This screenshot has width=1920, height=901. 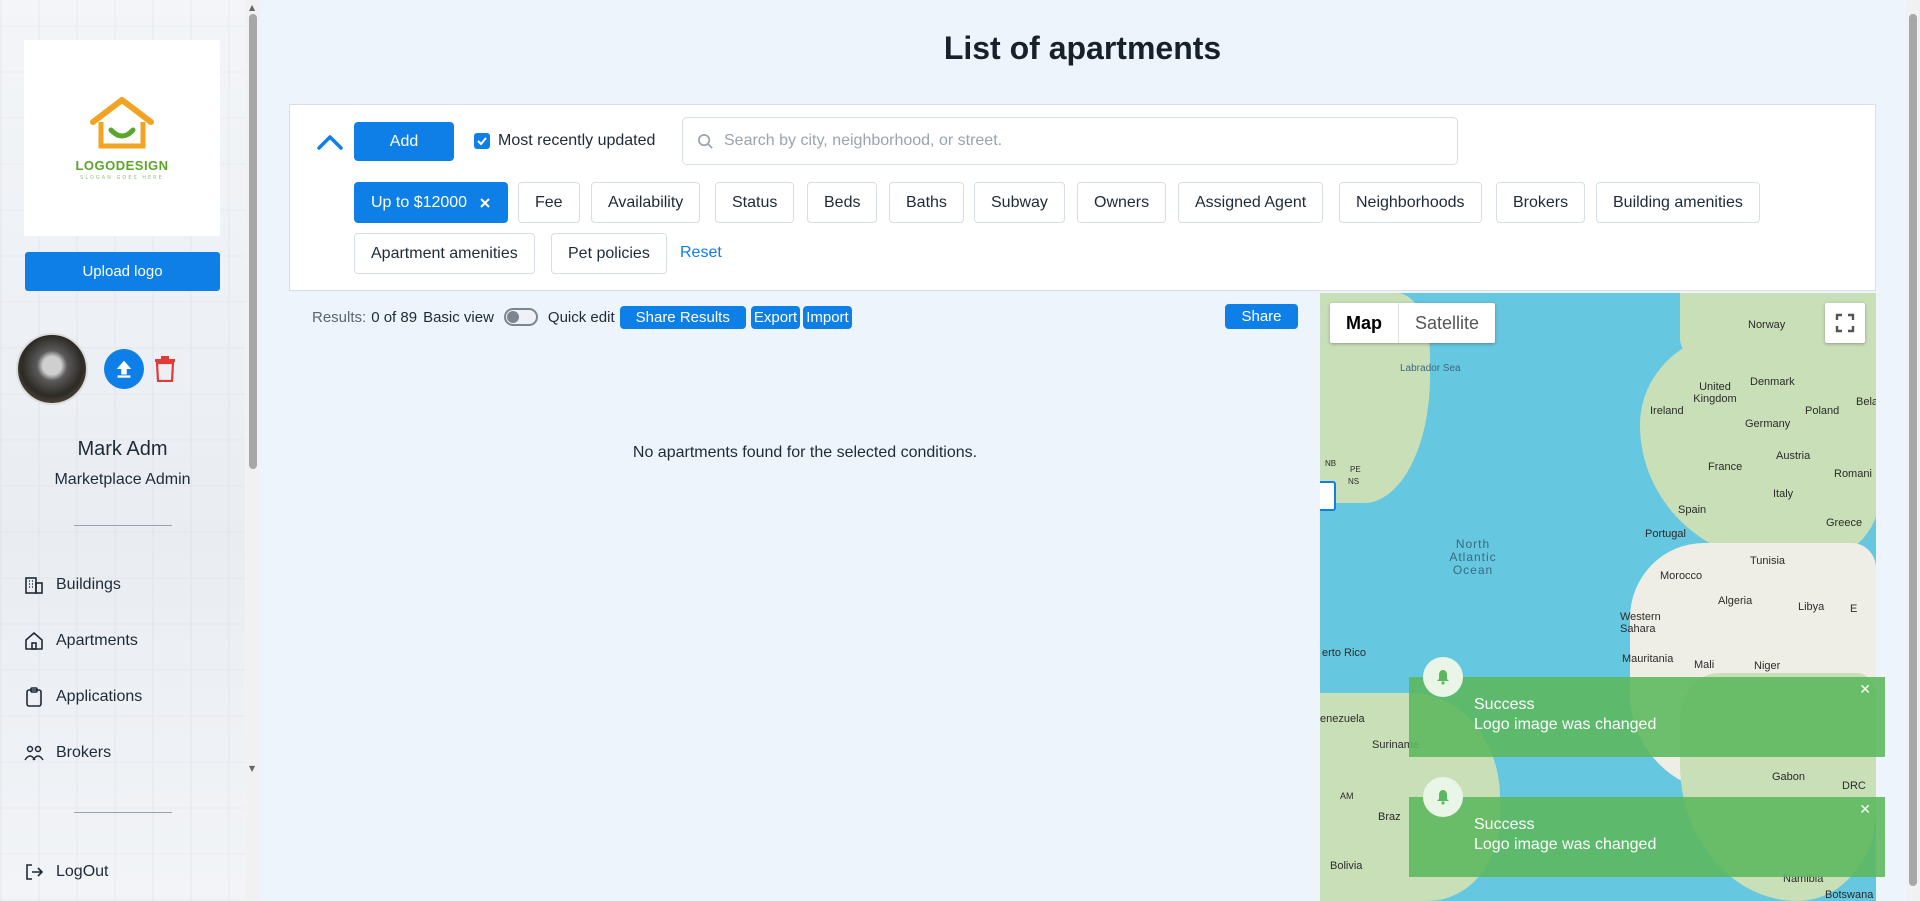 What do you see at coordinates (577, 140) in the screenshot?
I see `checkbox-label: Most recently updated` at bounding box center [577, 140].